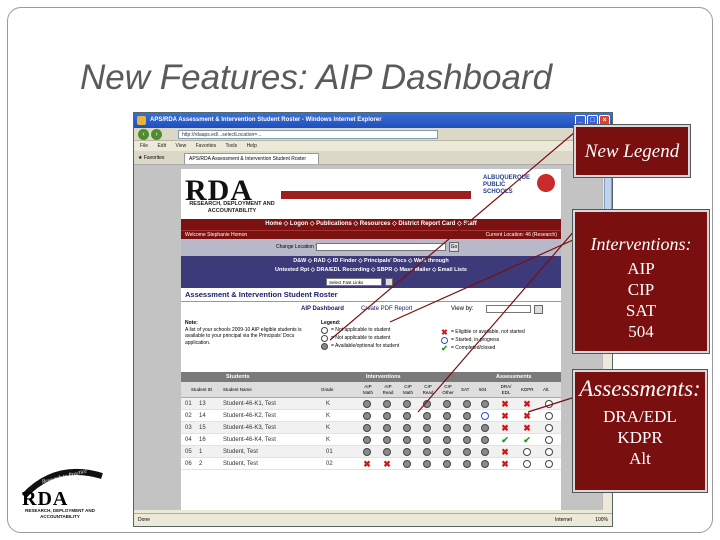  I want to click on table-row: 01 13 Student-46-K1, Test K ✖ ✖, so click(371, 404).